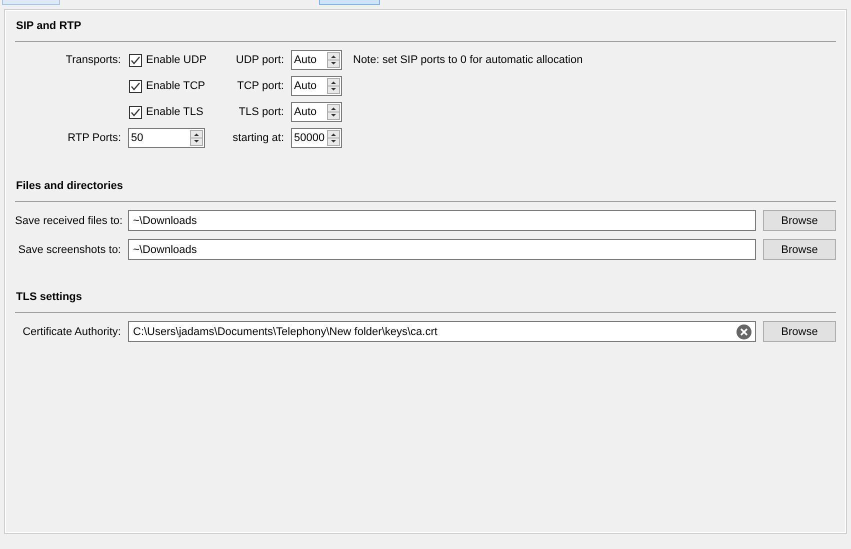 Image resolution: width=851 pixels, height=549 pixels. What do you see at coordinates (93, 60) in the screenshot?
I see `field-label: Transports:` at bounding box center [93, 60].